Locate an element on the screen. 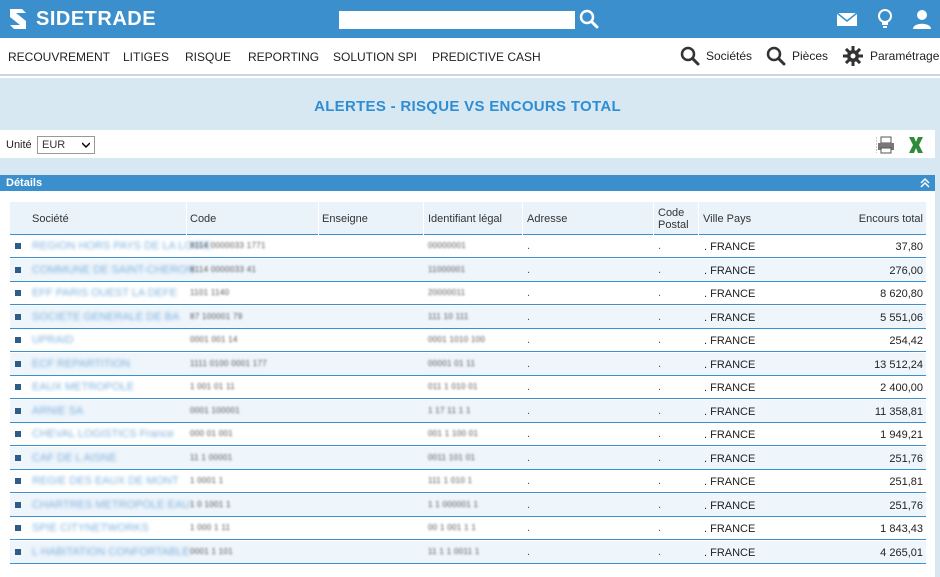  cell-societe: SPIE CITYNETWORKS is located at coordinates (90, 528).